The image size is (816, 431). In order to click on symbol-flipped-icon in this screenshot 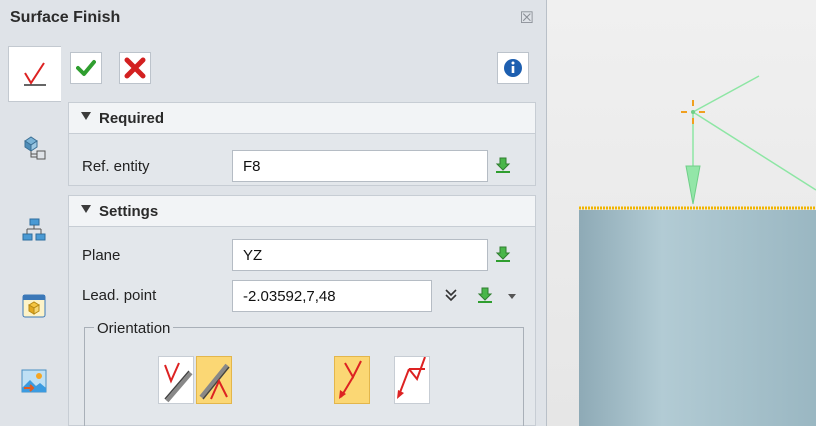, I will do `click(214, 381)`.